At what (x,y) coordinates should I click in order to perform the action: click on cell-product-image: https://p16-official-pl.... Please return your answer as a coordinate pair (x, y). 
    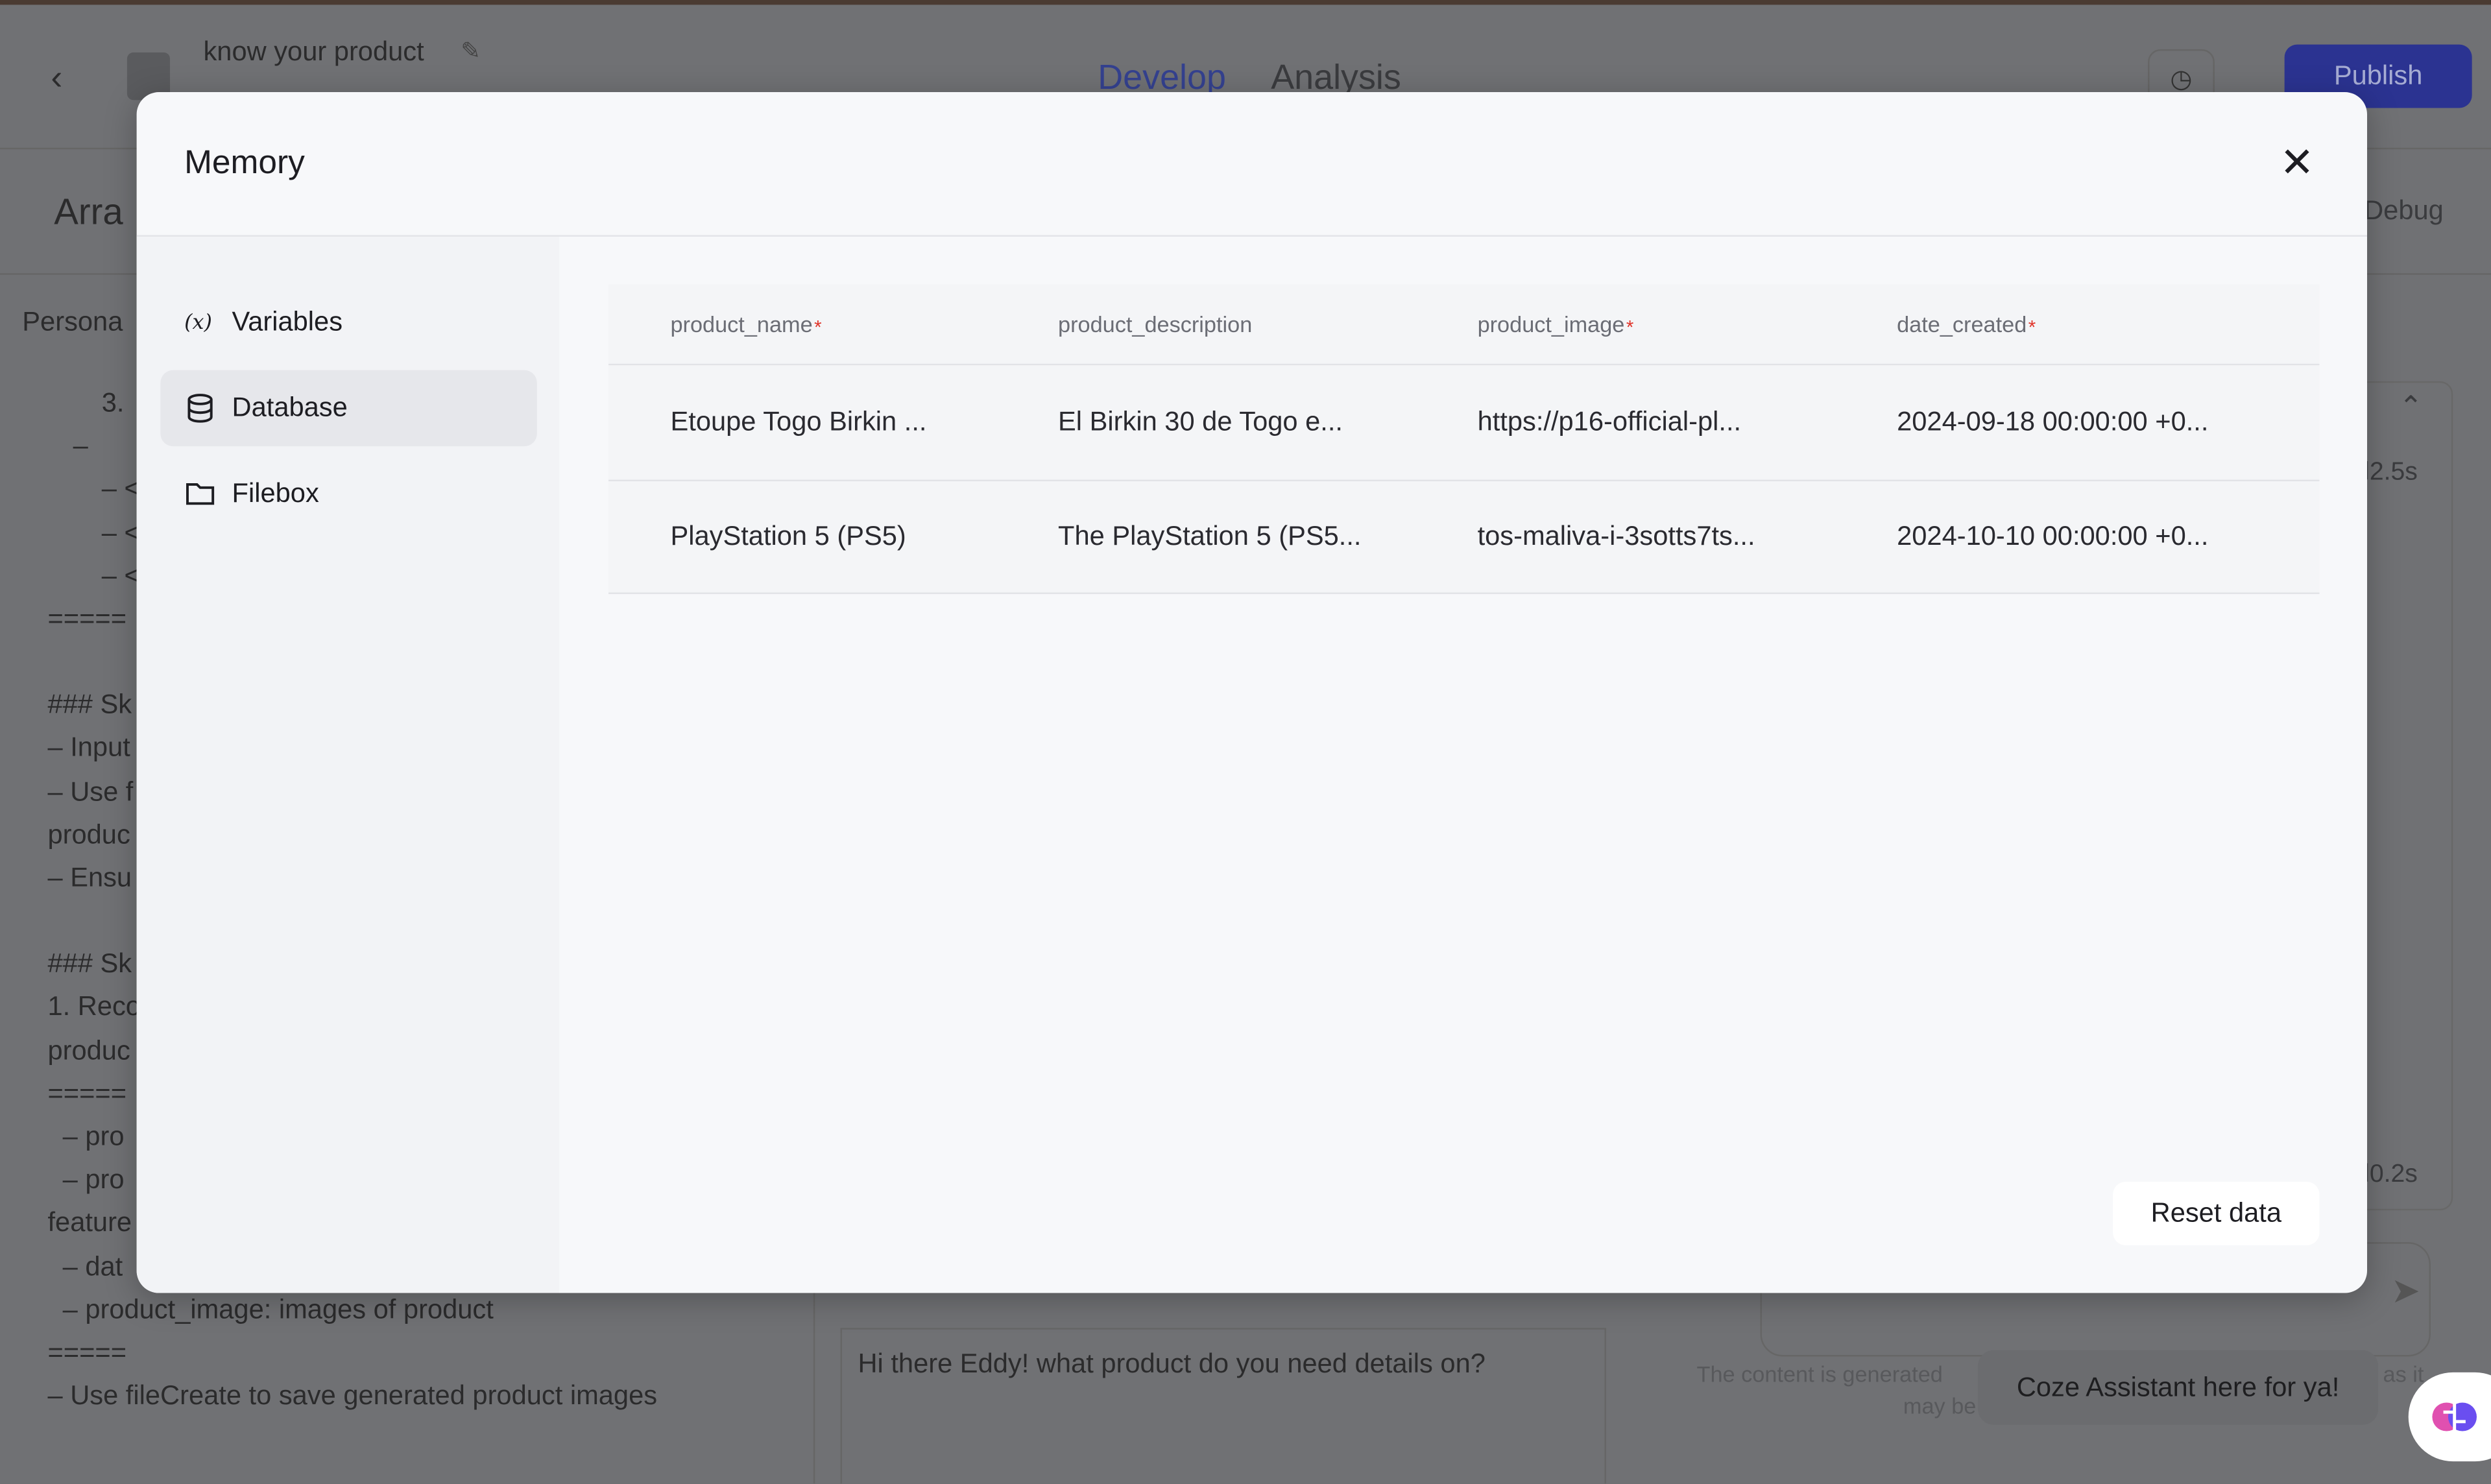
    Looking at the image, I should click on (1610, 422).